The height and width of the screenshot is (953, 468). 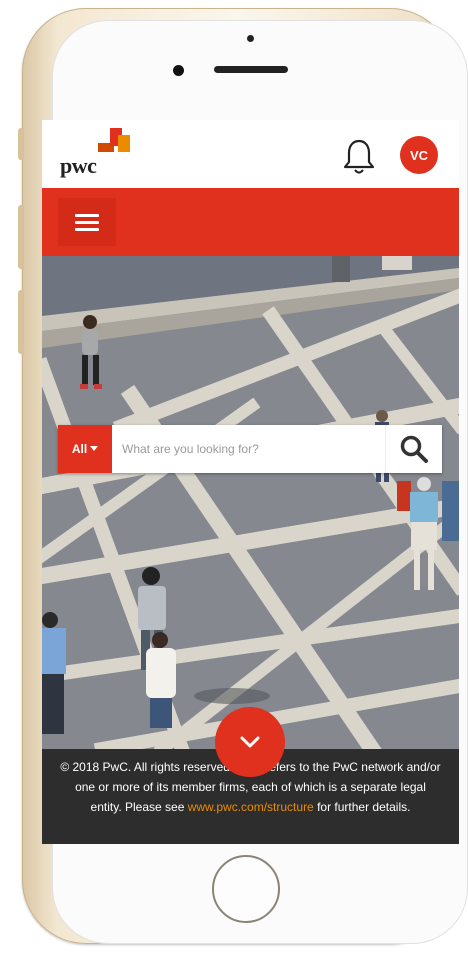 I want to click on bell-icon, so click(x=359, y=157).